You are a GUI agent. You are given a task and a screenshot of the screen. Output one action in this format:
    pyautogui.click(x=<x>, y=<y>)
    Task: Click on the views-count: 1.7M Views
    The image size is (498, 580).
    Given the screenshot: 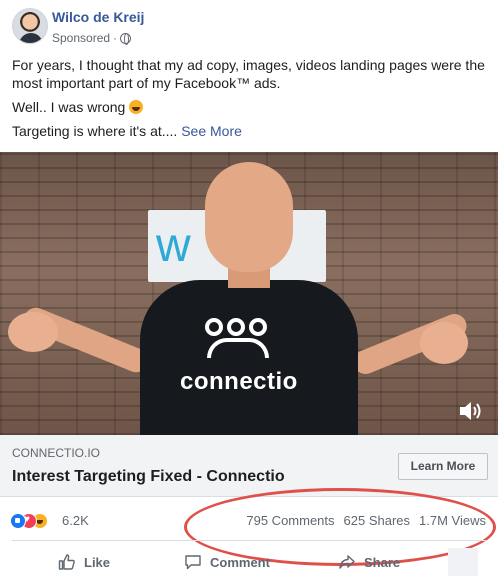 What is the action you would take?
    pyautogui.click(x=452, y=520)
    